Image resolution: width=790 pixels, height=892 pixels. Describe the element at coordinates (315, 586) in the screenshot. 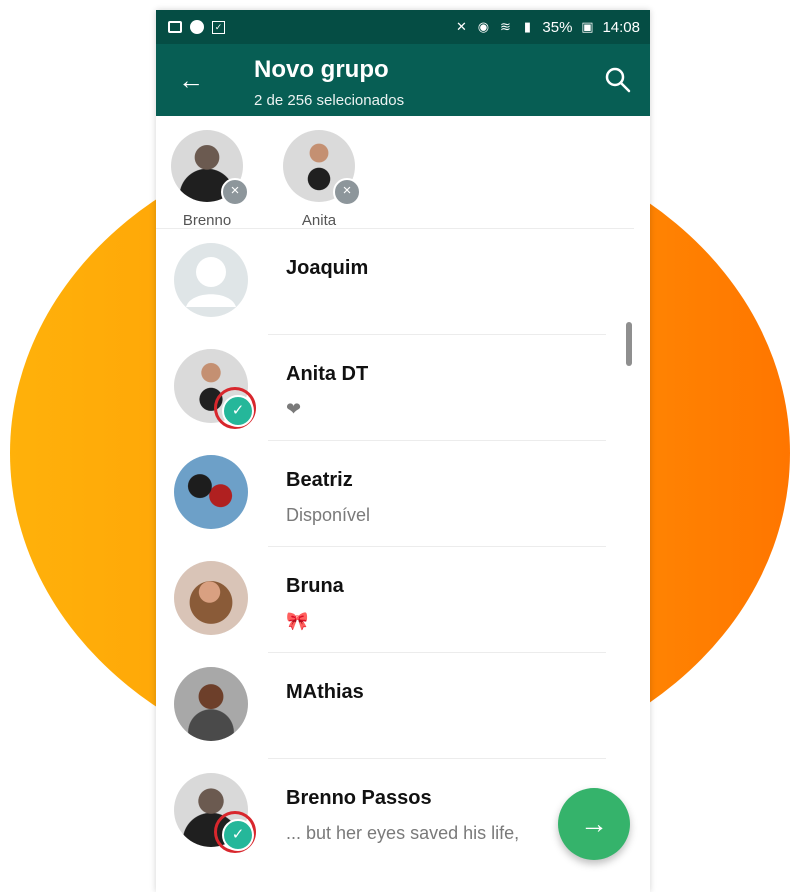

I see `contact-name: Bruna` at that location.